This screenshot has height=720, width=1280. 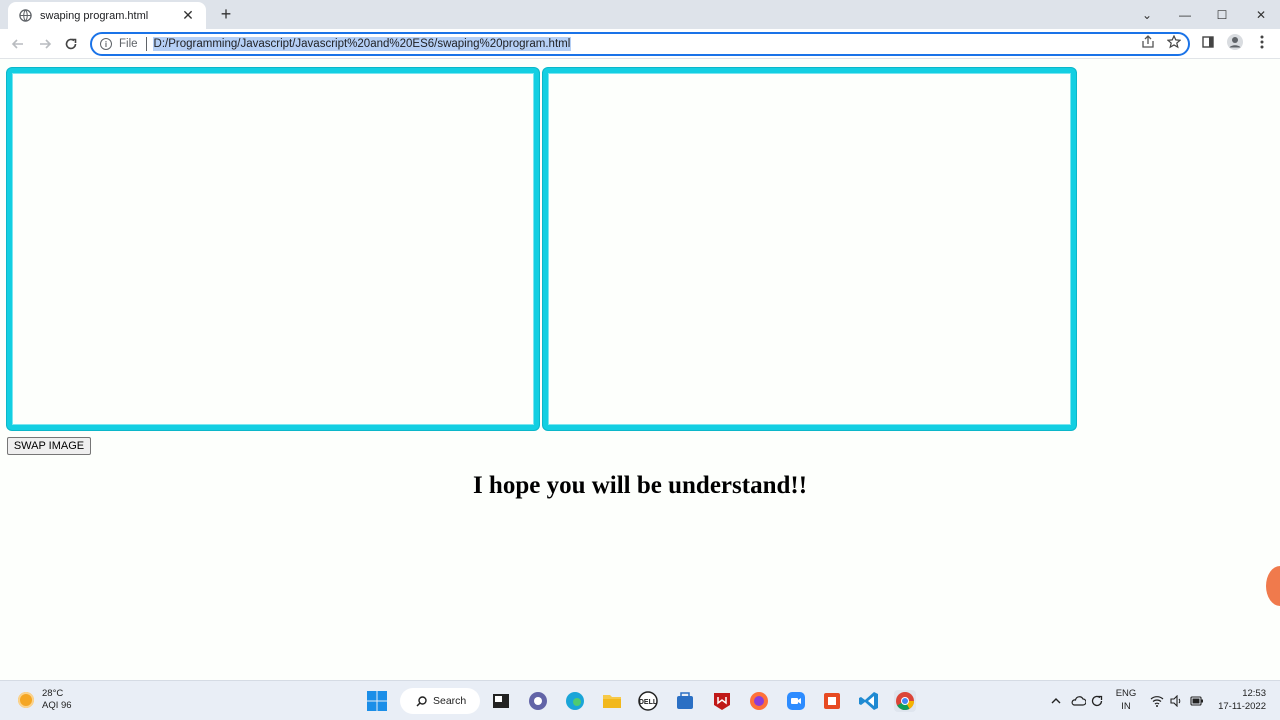 What do you see at coordinates (1176, 700) in the screenshot?
I see `volume-icon` at bounding box center [1176, 700].